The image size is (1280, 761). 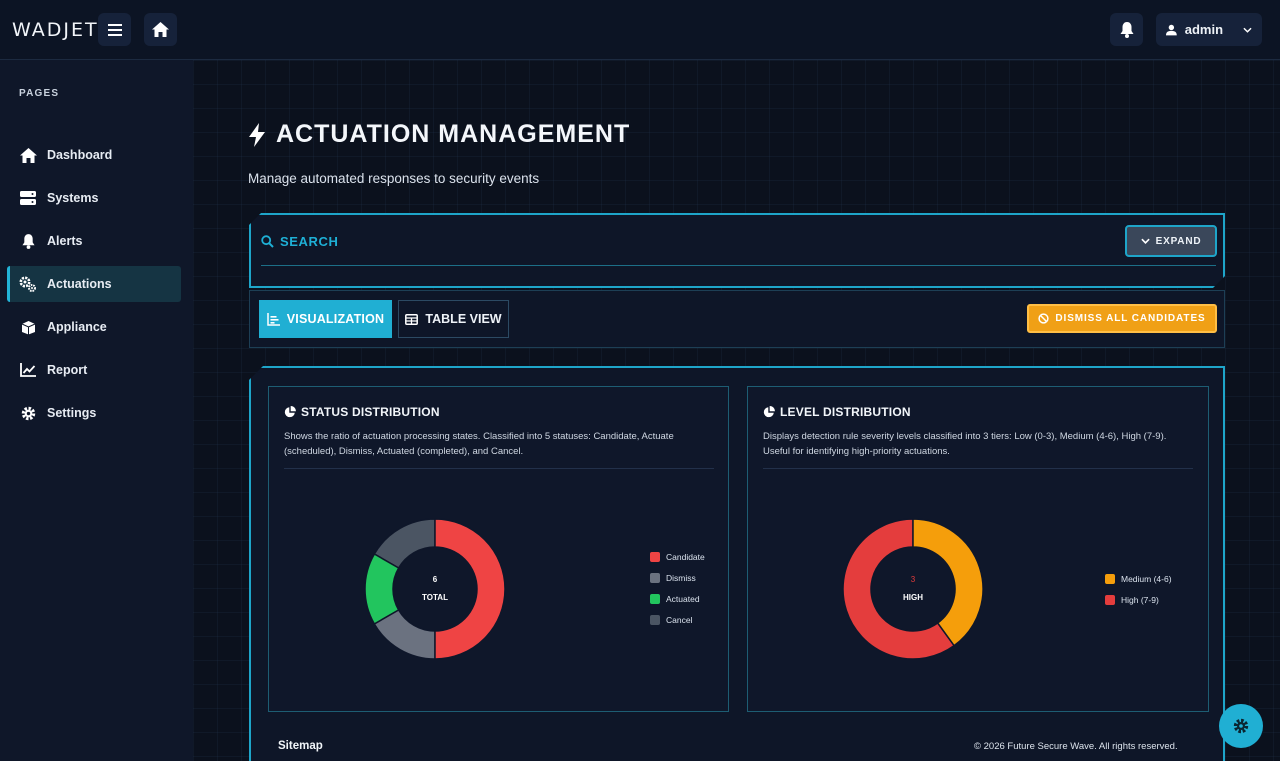 I want to click on search-panel: SEARCH EXPAND, so click(x=737, y=250).